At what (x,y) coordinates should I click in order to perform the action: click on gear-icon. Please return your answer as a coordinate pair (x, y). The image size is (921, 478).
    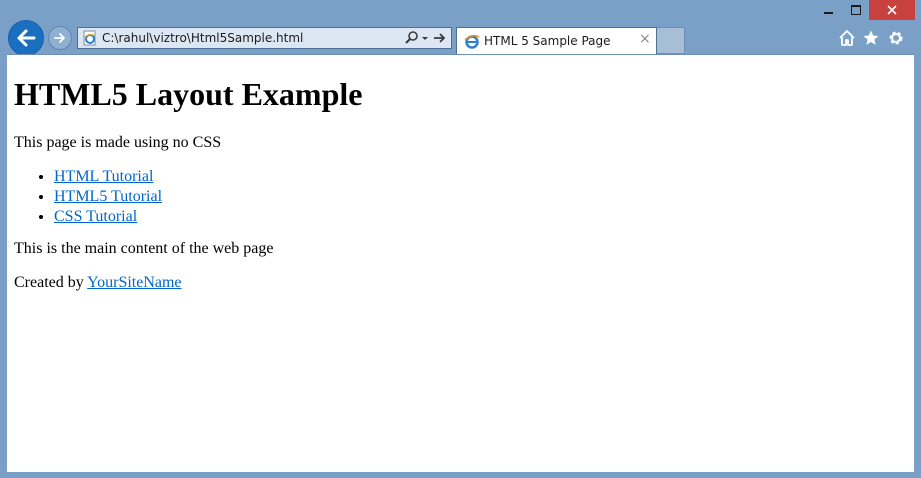
    Looking at the image, I should click on (896, 38).